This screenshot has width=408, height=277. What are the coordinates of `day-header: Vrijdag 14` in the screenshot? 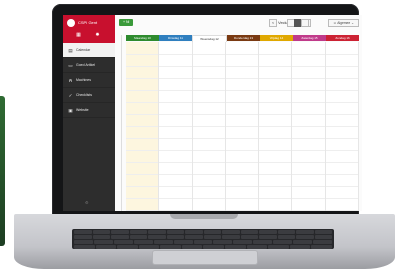 It's located at (276, 38).